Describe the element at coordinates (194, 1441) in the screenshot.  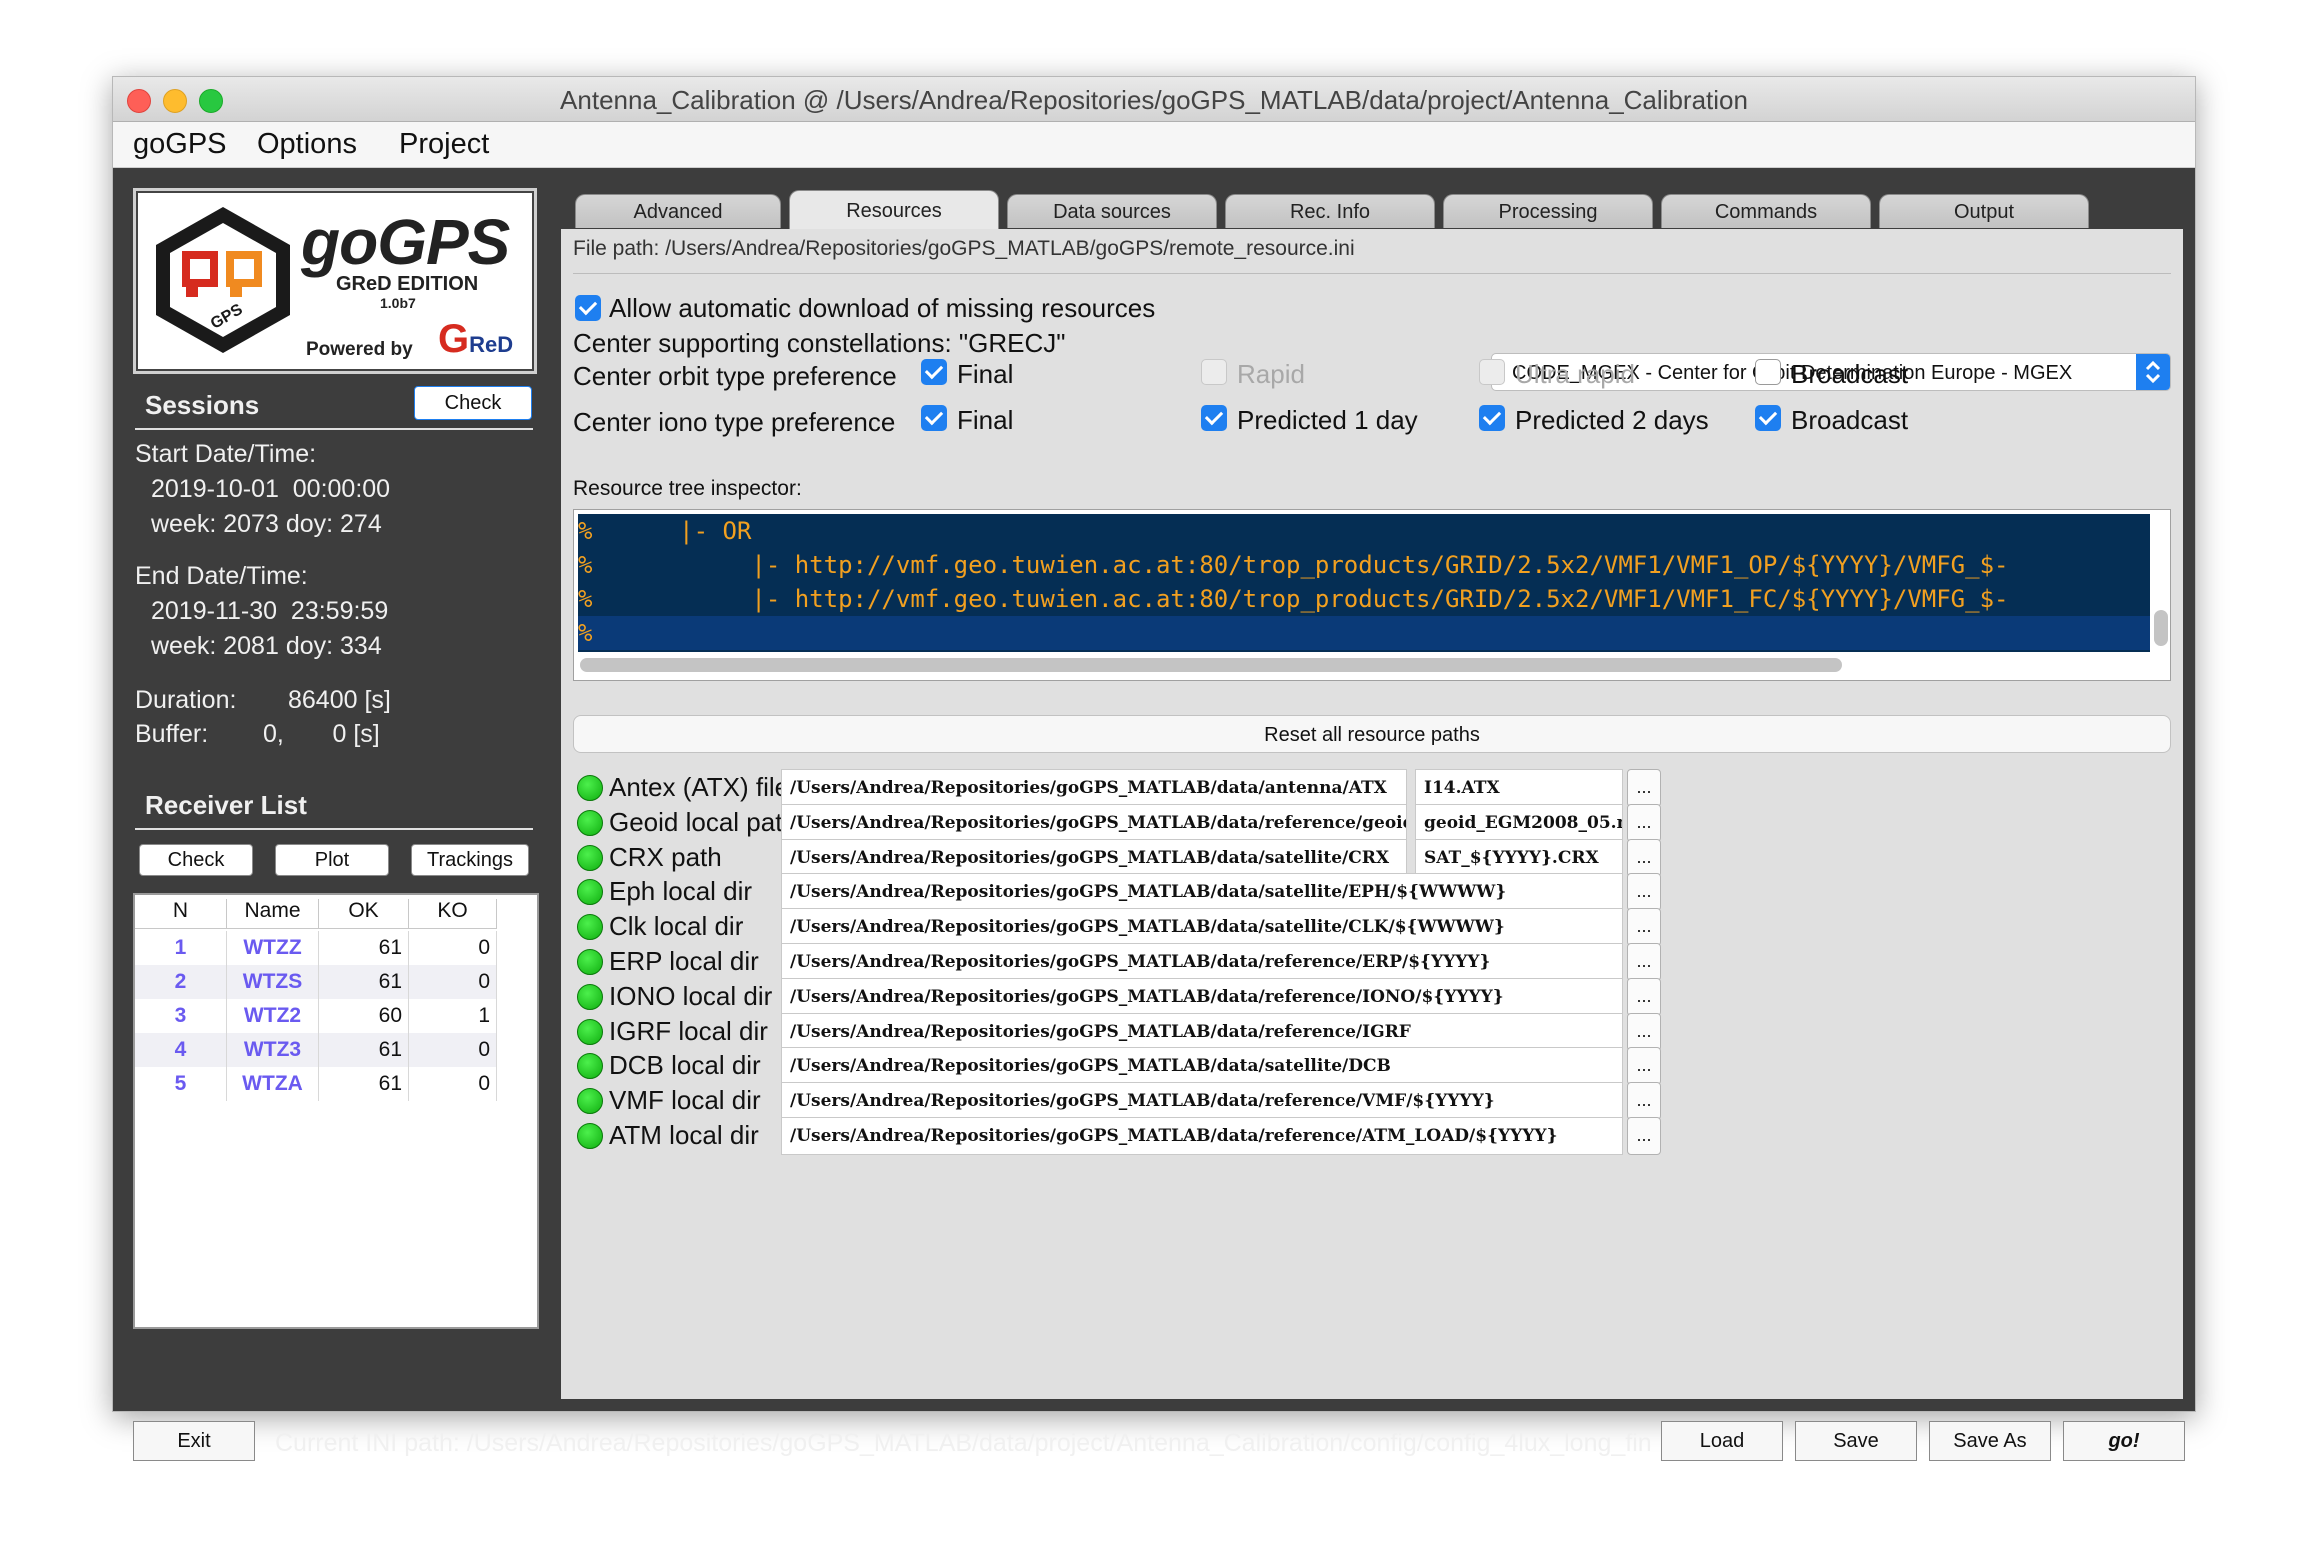
I see `exit-button: Exit` at that location.